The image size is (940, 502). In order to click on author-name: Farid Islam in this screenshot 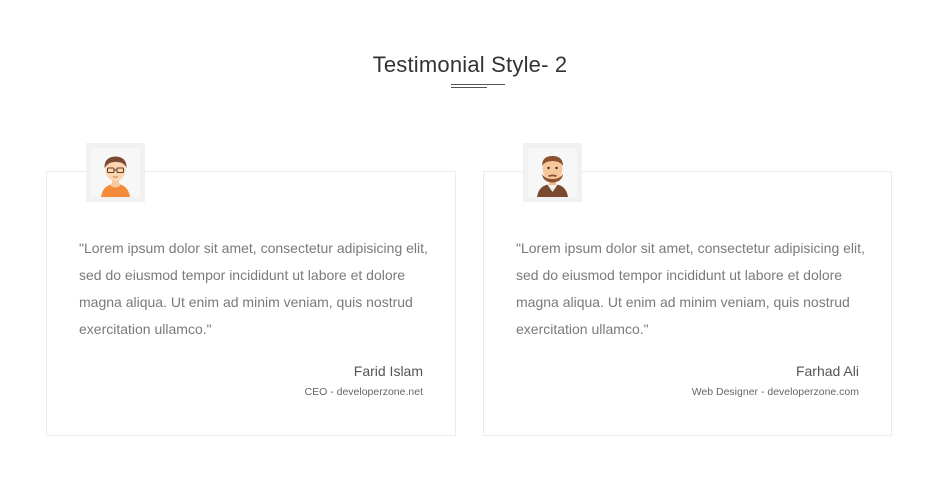, I will do `click(388, 371)`.